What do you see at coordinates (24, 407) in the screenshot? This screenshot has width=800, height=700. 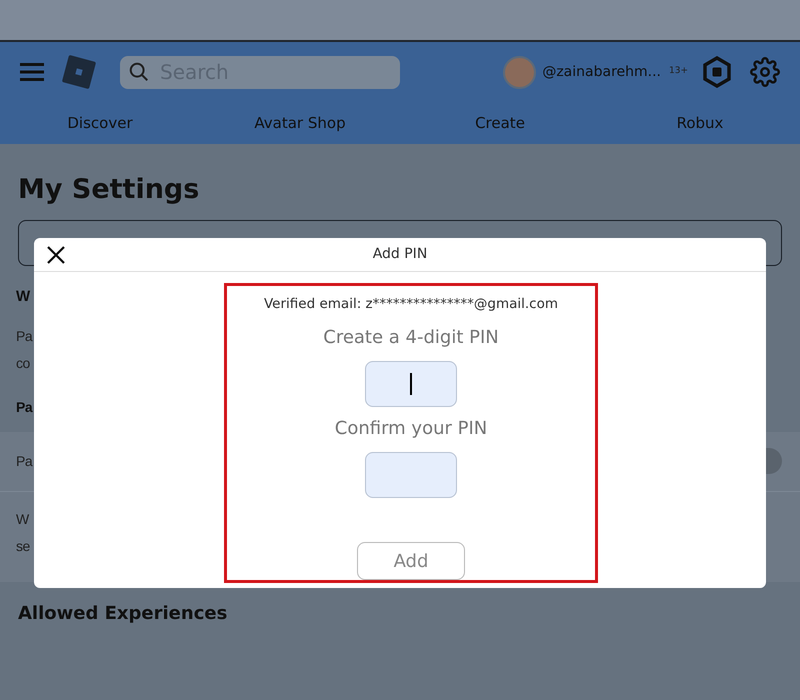 I see `subheading: Pa` at bounding box center [24, 407].